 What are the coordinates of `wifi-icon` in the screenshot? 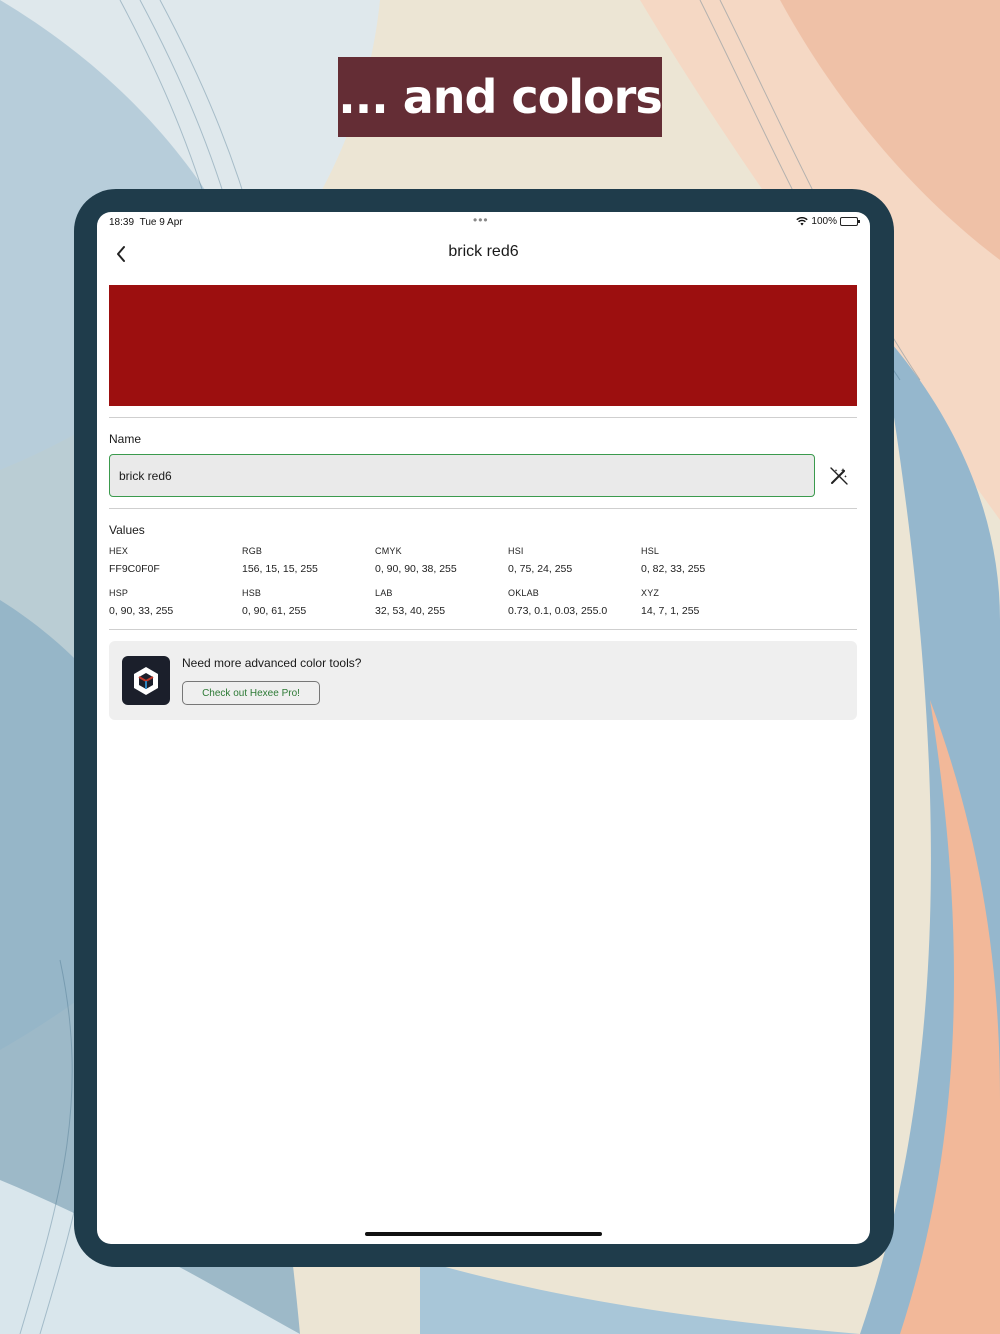 It's located at (802, 221).